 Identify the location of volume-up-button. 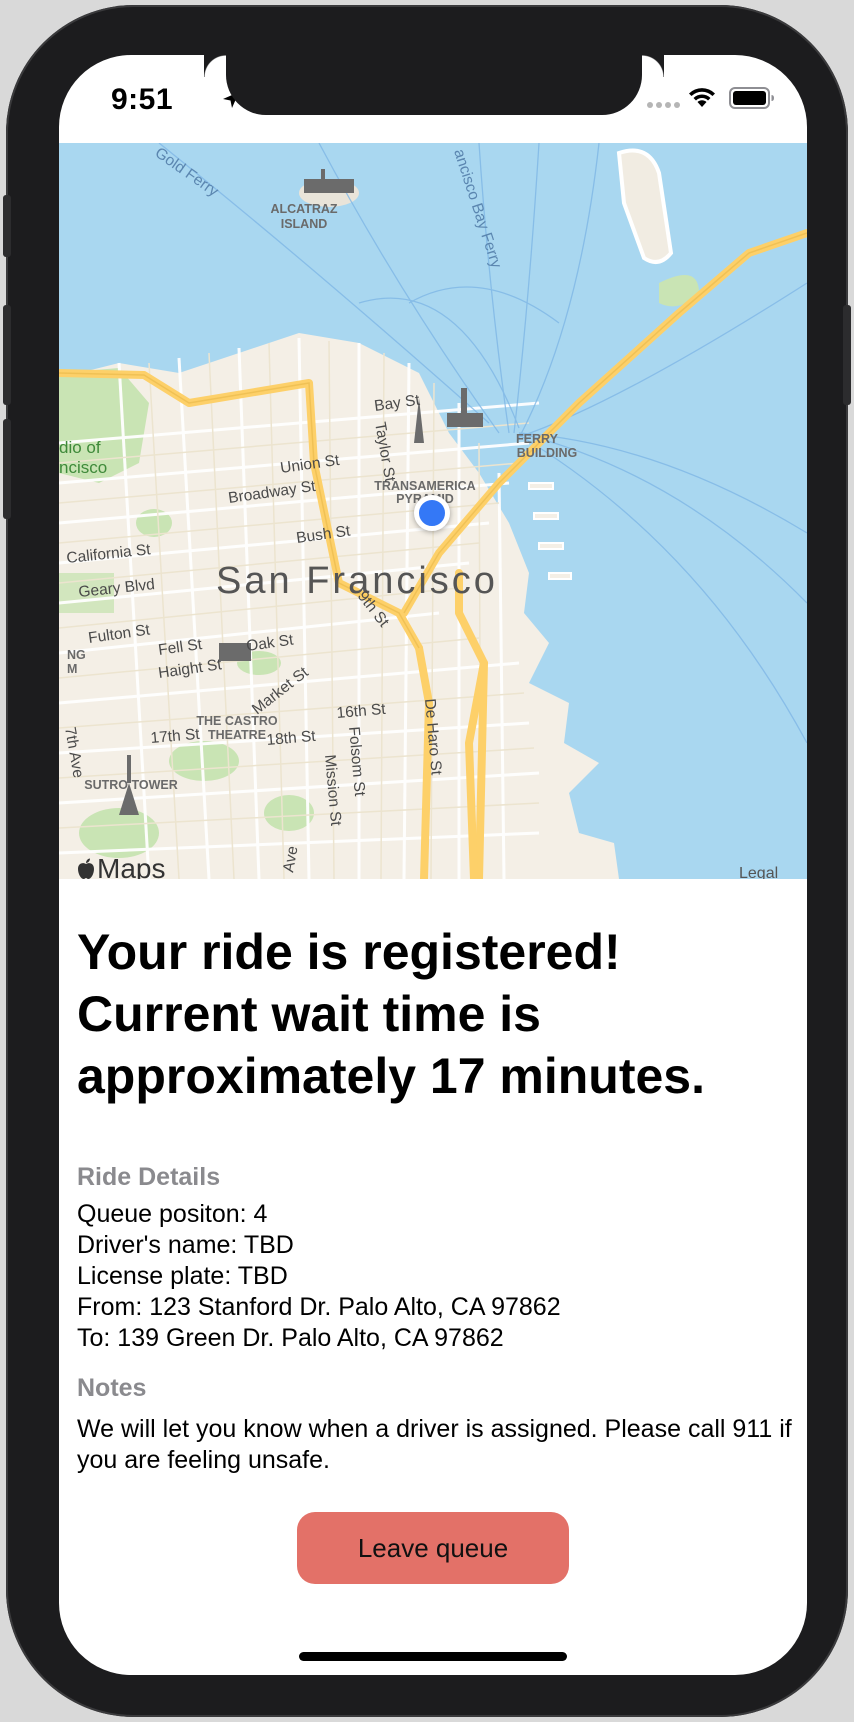
(7, 355).